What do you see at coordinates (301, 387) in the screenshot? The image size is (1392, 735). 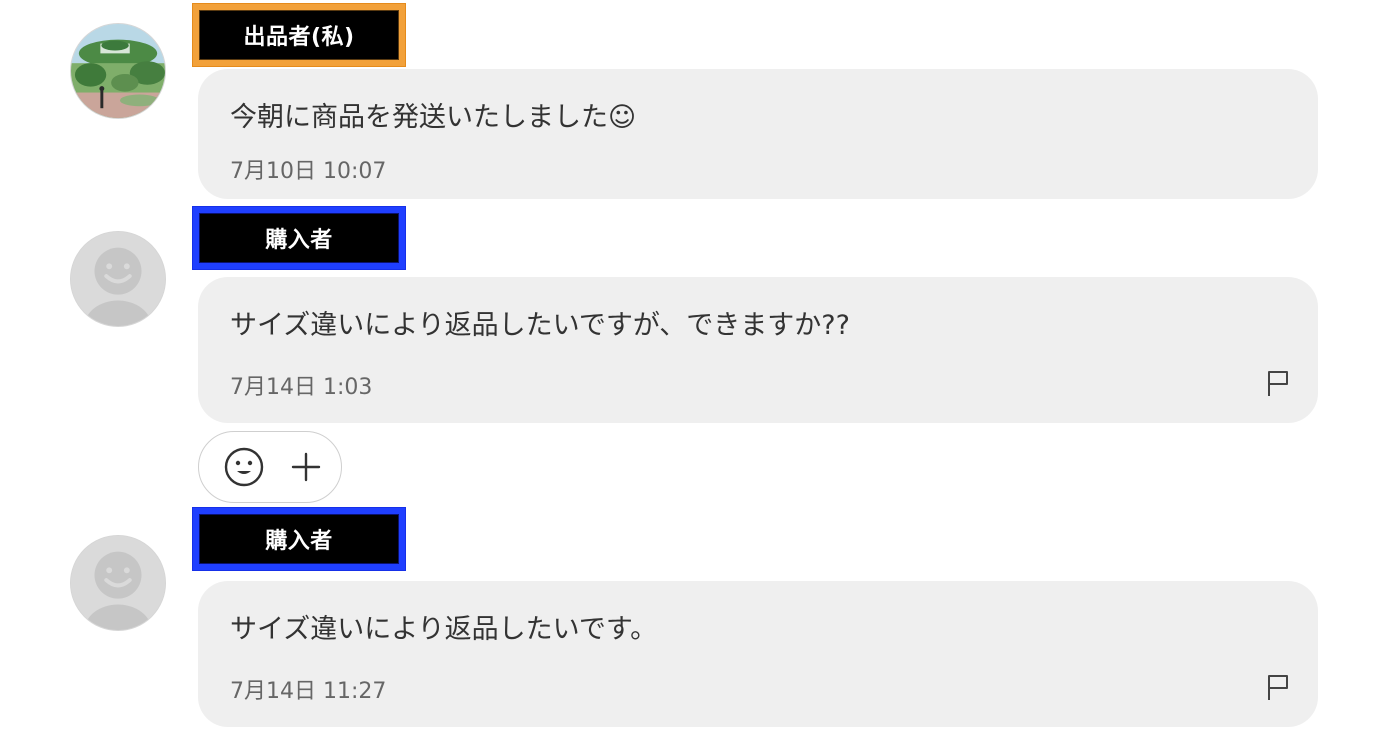 I see `message-timestamp: 7月14日 1:03` at bounding box center [301, 387].